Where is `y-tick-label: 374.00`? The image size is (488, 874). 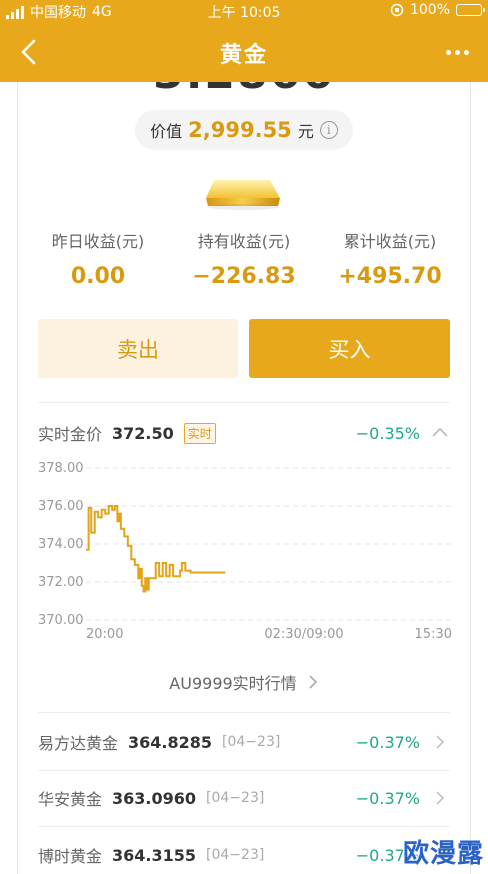 y-tick-label: 374.00 is located at coordinates (61, 544).